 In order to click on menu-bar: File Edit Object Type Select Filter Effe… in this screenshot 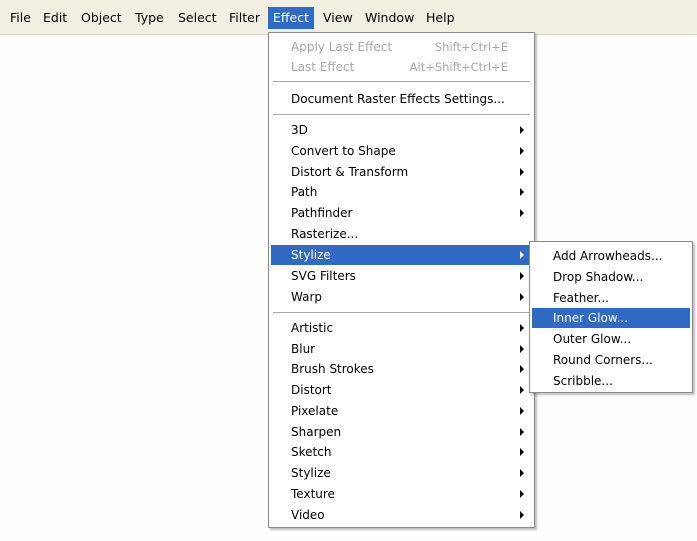, I will do `click(348, 17)`.